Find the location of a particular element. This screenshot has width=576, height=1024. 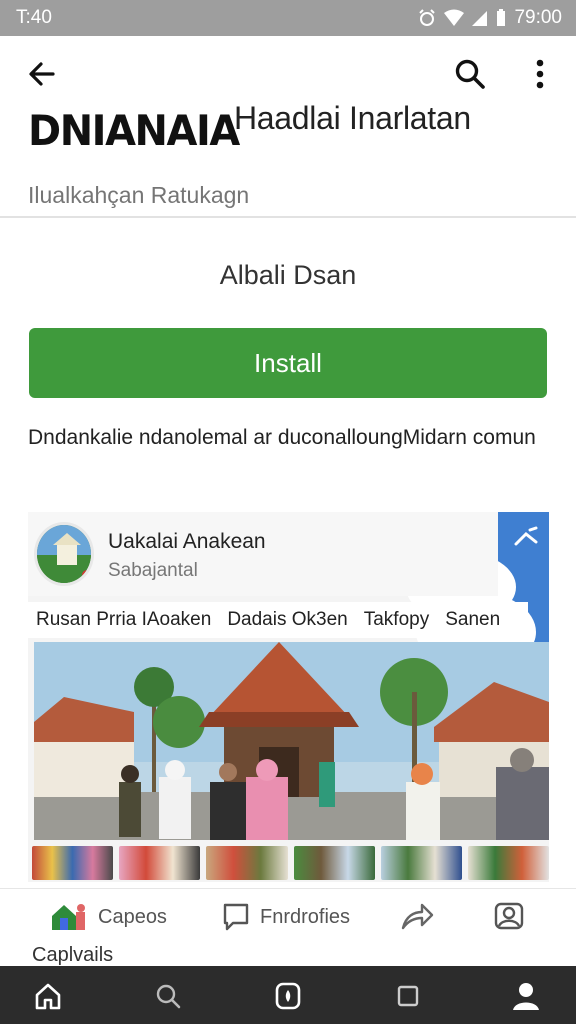

nav-recents is located at coordinates (408, 996).